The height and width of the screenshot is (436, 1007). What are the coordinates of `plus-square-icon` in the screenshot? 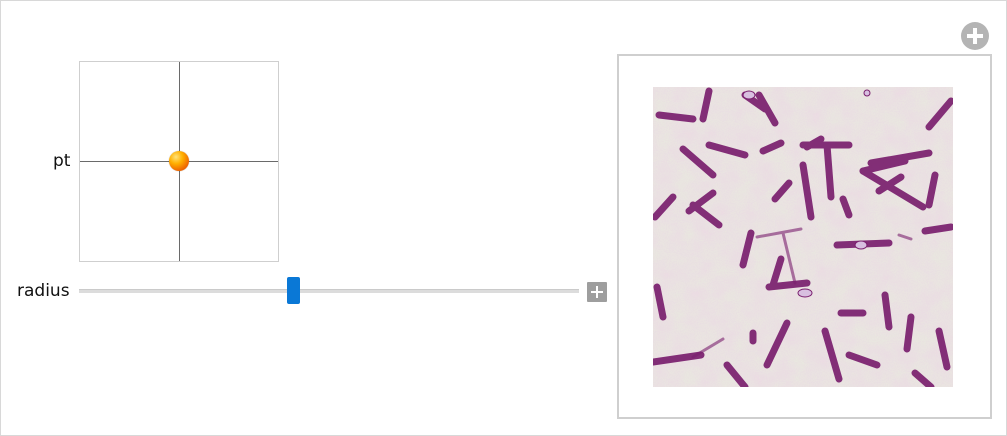 It's located at (597, 292).